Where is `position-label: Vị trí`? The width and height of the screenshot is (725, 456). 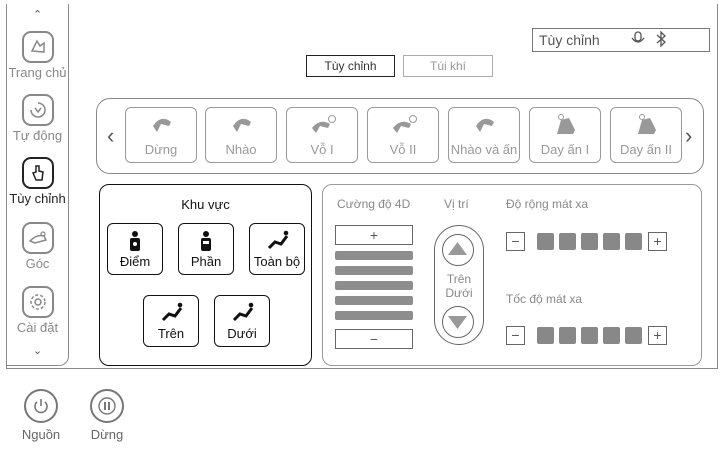 position-label: Vị trí is located at coordinates (456, 204).